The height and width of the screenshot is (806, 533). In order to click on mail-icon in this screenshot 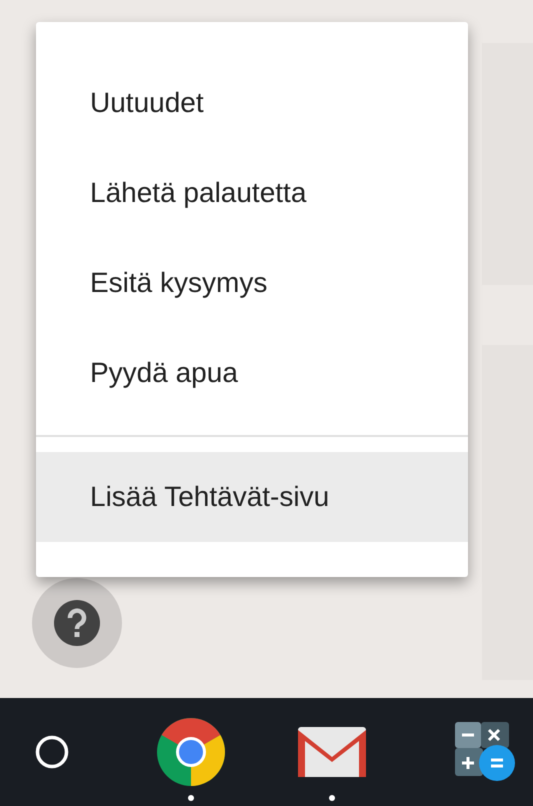, I will do `click(332, 752)`.